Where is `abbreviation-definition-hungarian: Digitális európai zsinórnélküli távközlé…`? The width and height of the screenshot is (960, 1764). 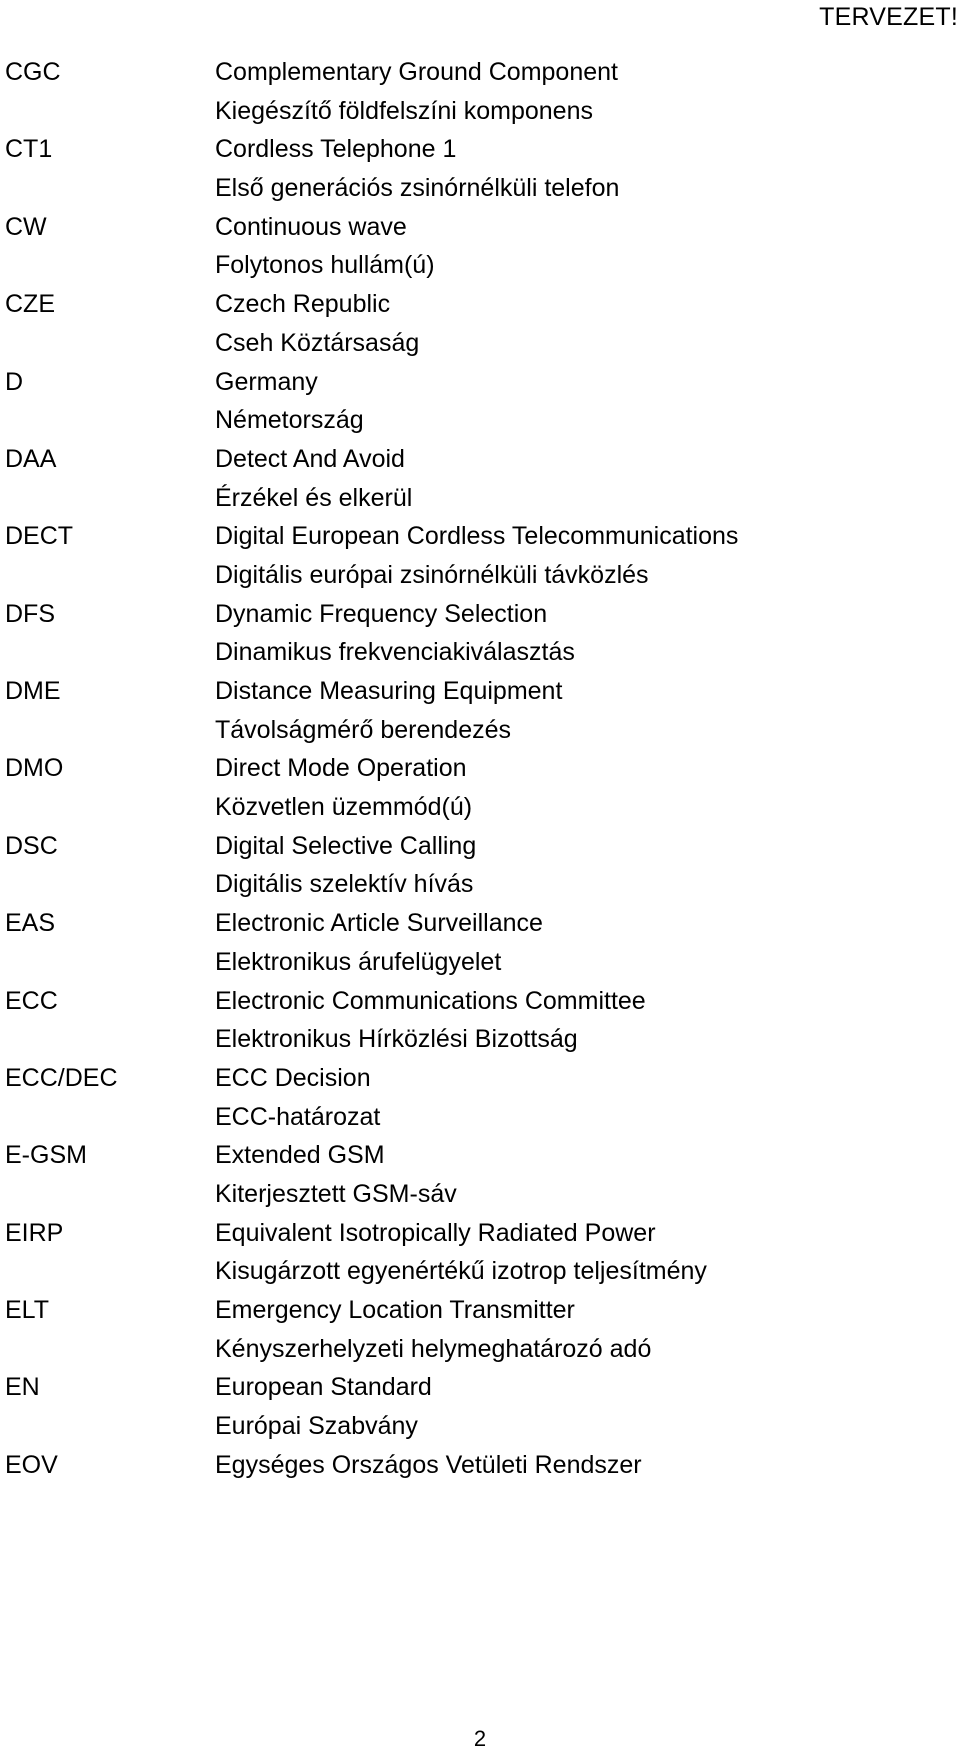 abbreviation-definition-hungarian: Digitális európai zsinórnélküli távközlé… is located at coordinates (432, 574).